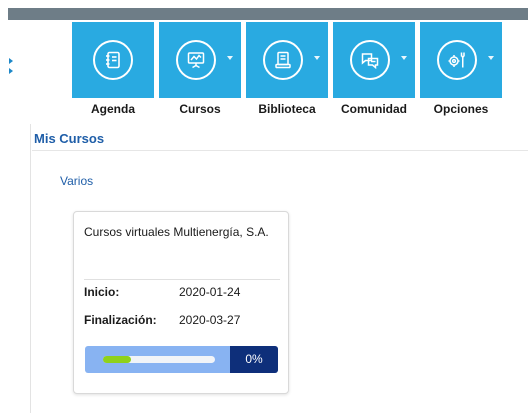 The image size is (528, 413). Describe the element at coordinates (69, 138) in the screenshot. I see `page-title: Mis Cursos` at that location.